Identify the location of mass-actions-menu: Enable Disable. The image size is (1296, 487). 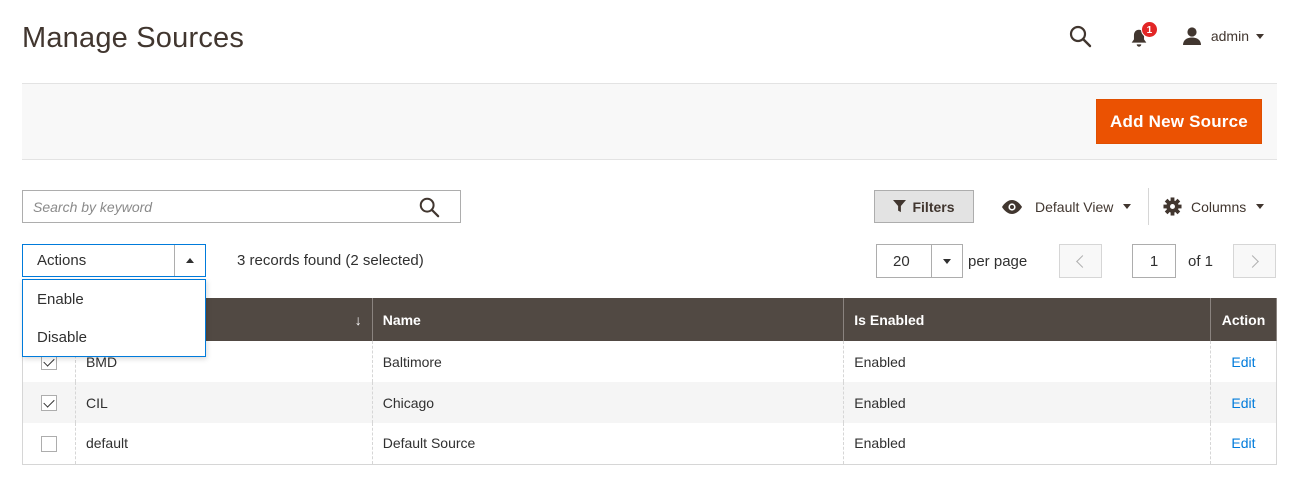
(114, 318).